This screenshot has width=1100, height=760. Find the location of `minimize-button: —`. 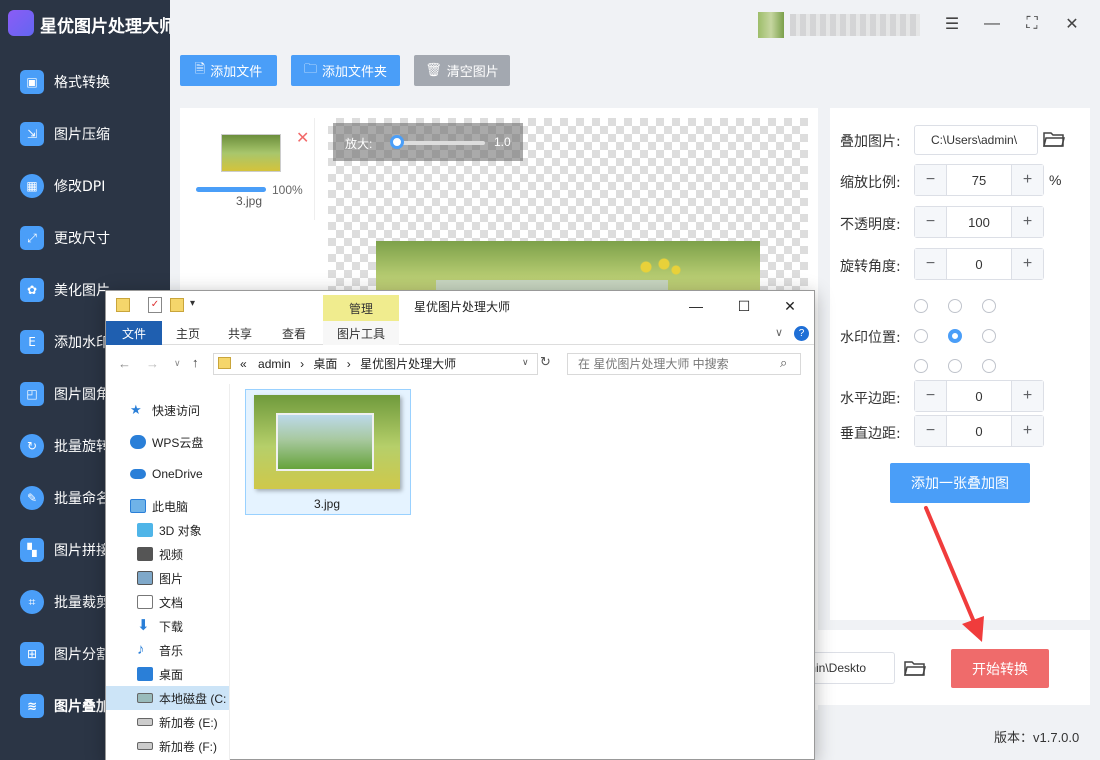

minimize-button: — is located at coordinates (992, 24).